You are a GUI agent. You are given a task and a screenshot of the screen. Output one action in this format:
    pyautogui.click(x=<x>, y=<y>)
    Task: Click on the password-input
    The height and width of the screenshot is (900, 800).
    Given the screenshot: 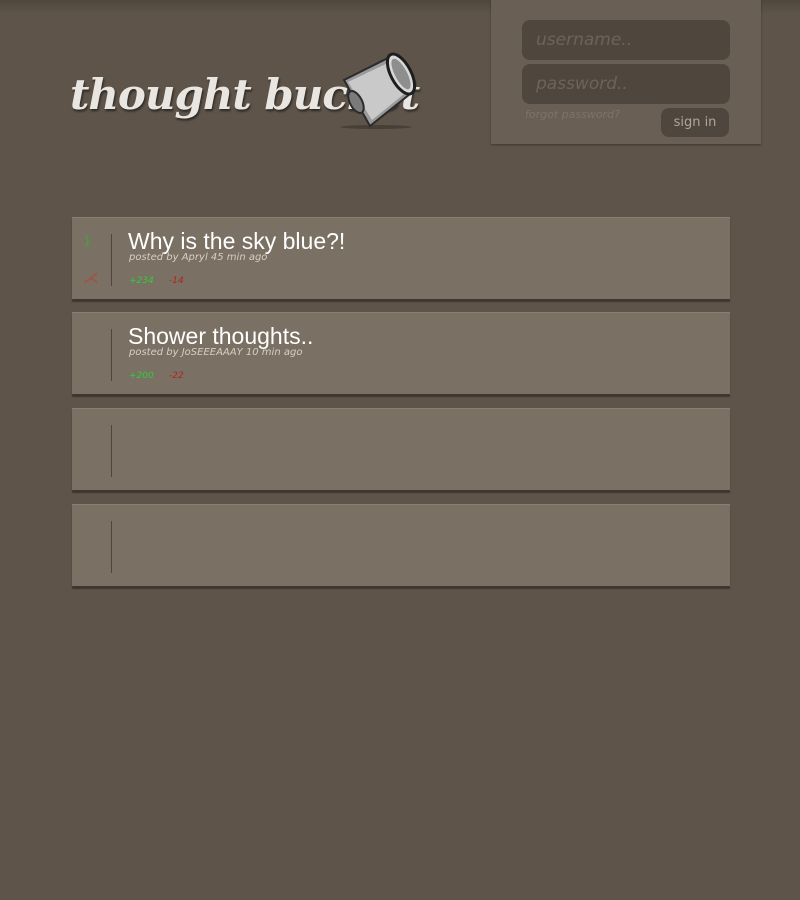 What is the action you would take?
    pyautogui.click(x=626, y=84)
    